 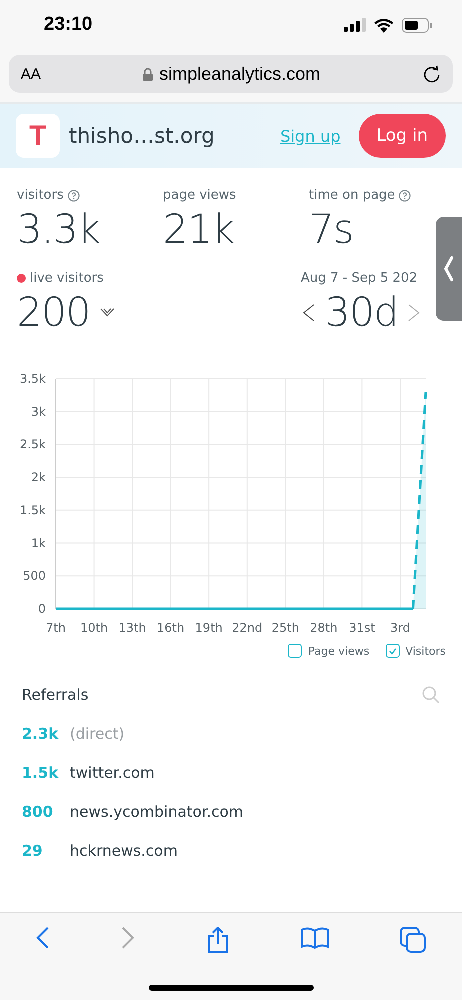 What do you see at coordinates (174, 136) in the screenshot?
I see `site-name: thisho…st.org` at bounding box center [174, 136].